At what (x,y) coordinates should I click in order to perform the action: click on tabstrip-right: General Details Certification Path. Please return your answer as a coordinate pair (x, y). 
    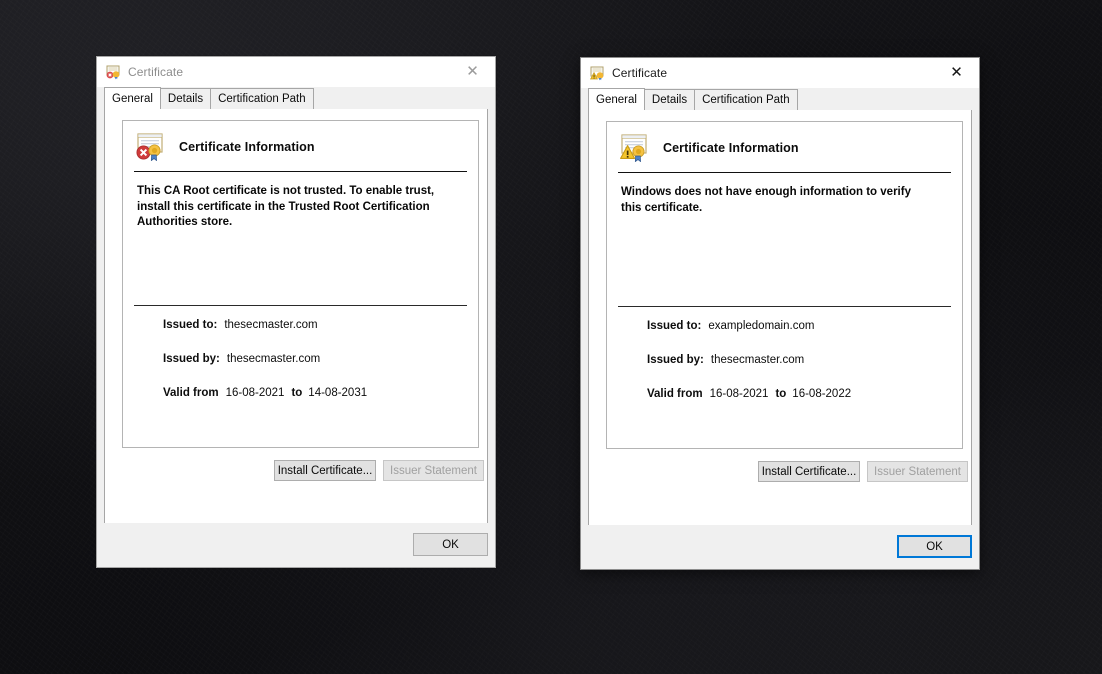
    Looking at the image, I should click on (780, 99).